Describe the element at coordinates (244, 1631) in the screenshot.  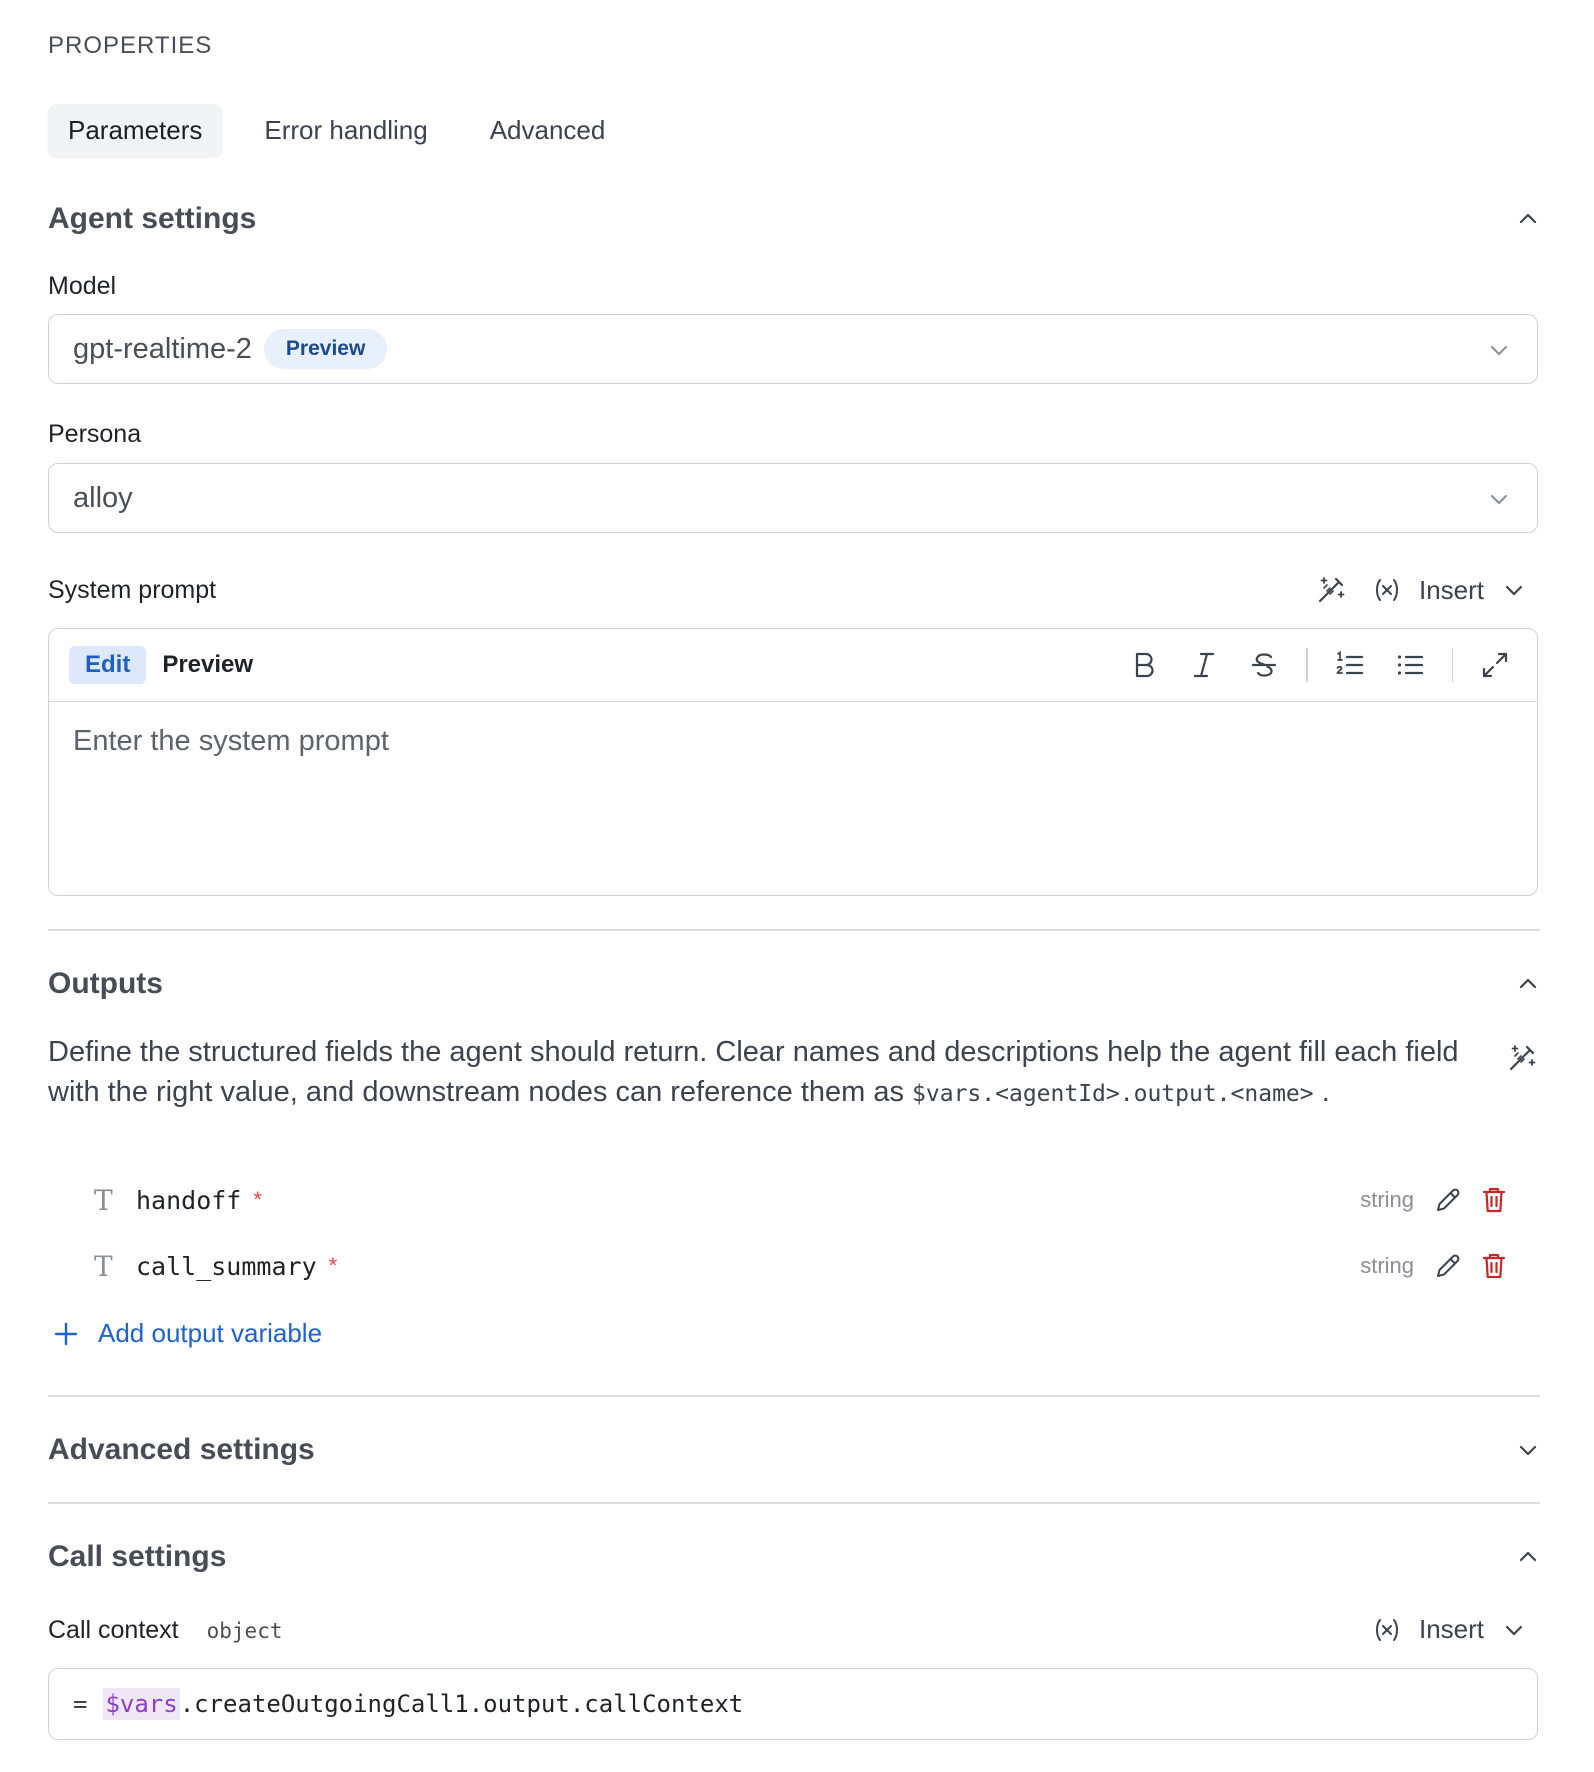
I see `call-context-type: object` at that location.